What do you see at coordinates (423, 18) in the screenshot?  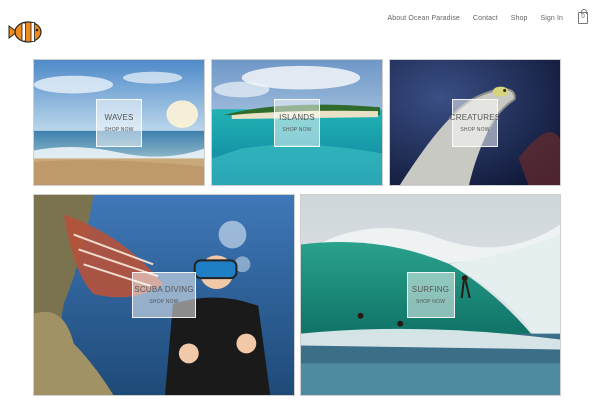 I see `nav-about-link: About Ocean Paradise` at bounding box center [423, 18].